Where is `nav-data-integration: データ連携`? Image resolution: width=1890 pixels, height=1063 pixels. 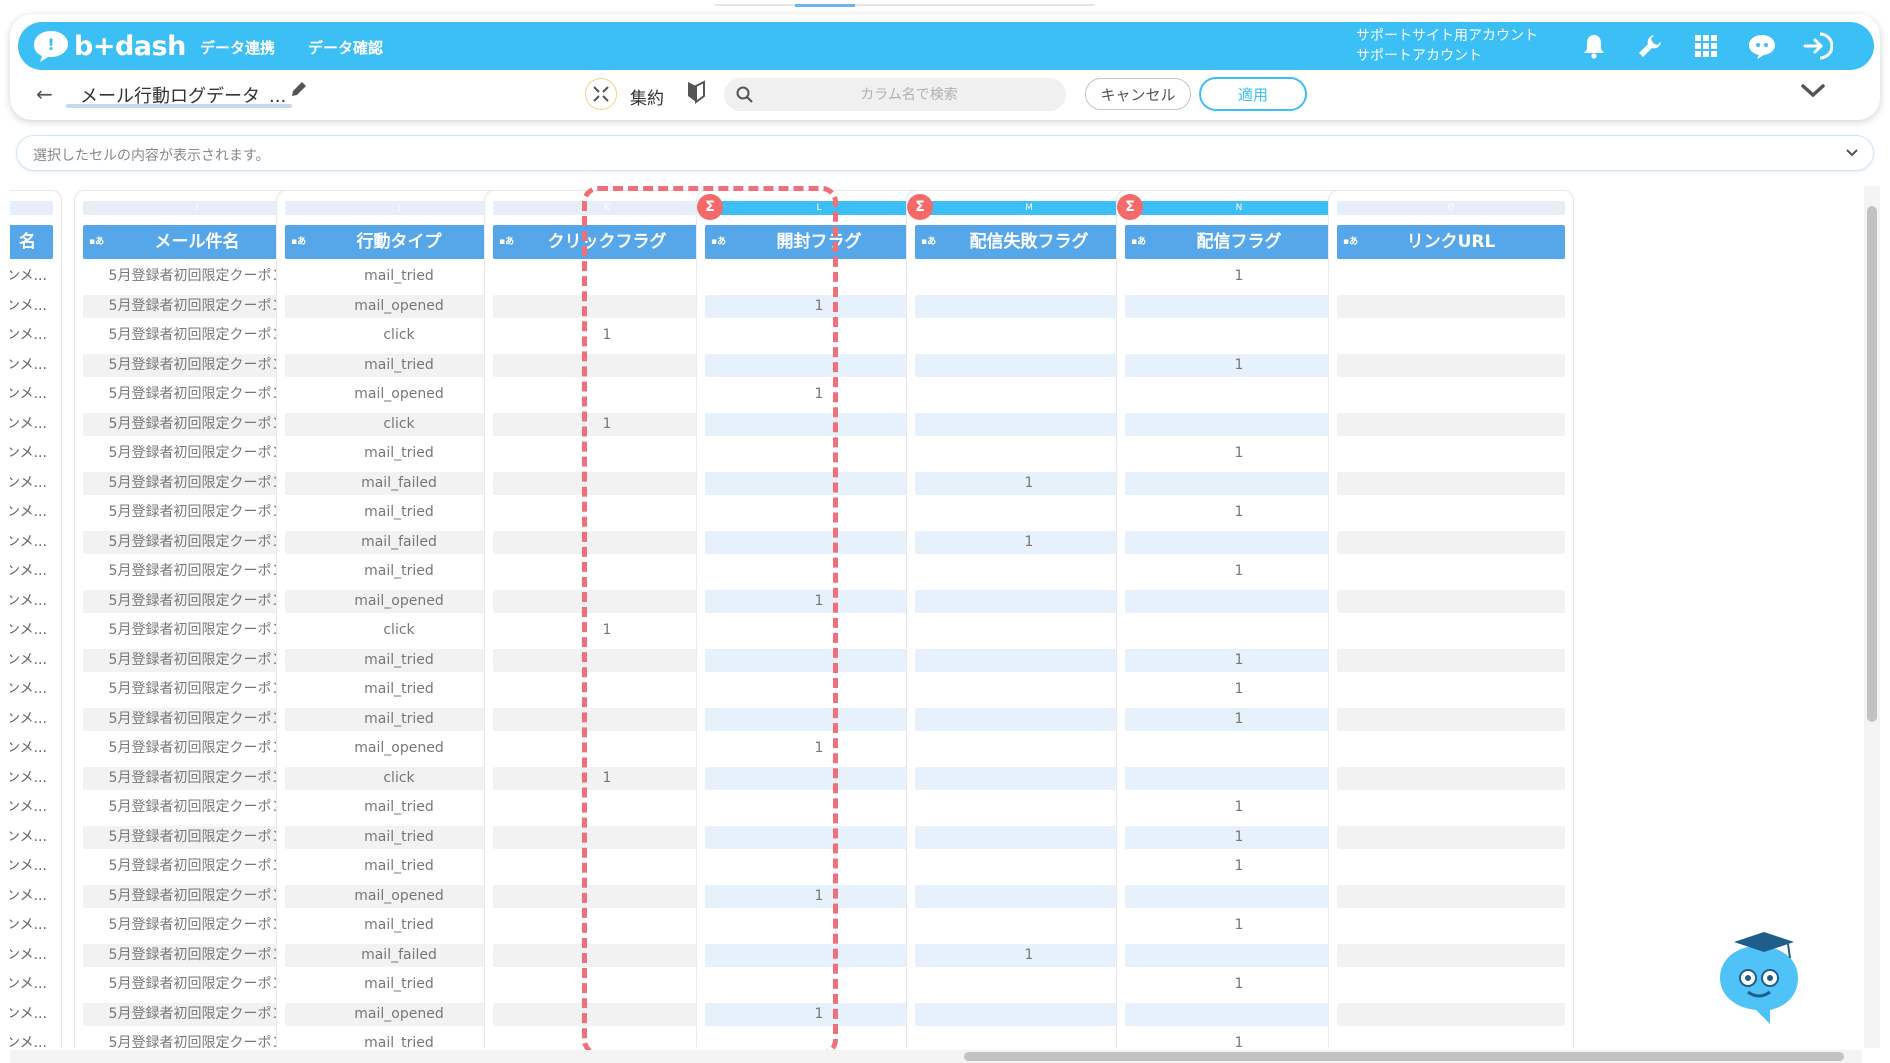
nav-data-integration: データ連携 is located at coordinates (237, 47).